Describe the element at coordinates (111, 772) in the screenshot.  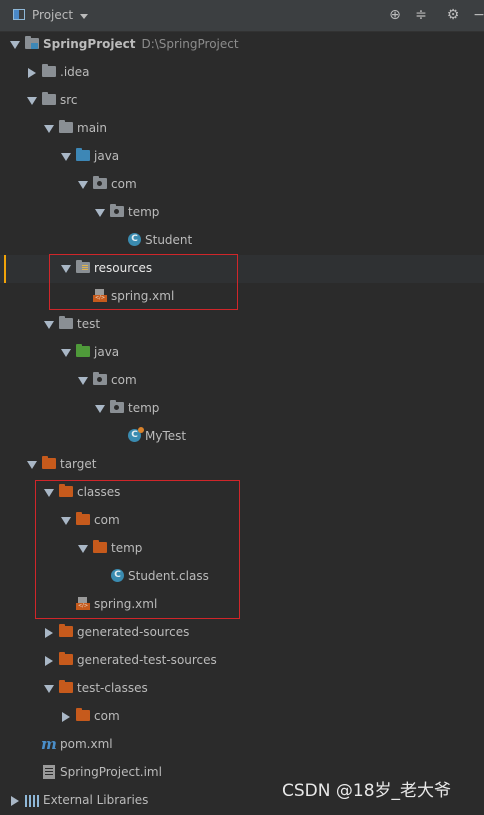
I see `tree-item-label: SpringProject.iml` at that location.